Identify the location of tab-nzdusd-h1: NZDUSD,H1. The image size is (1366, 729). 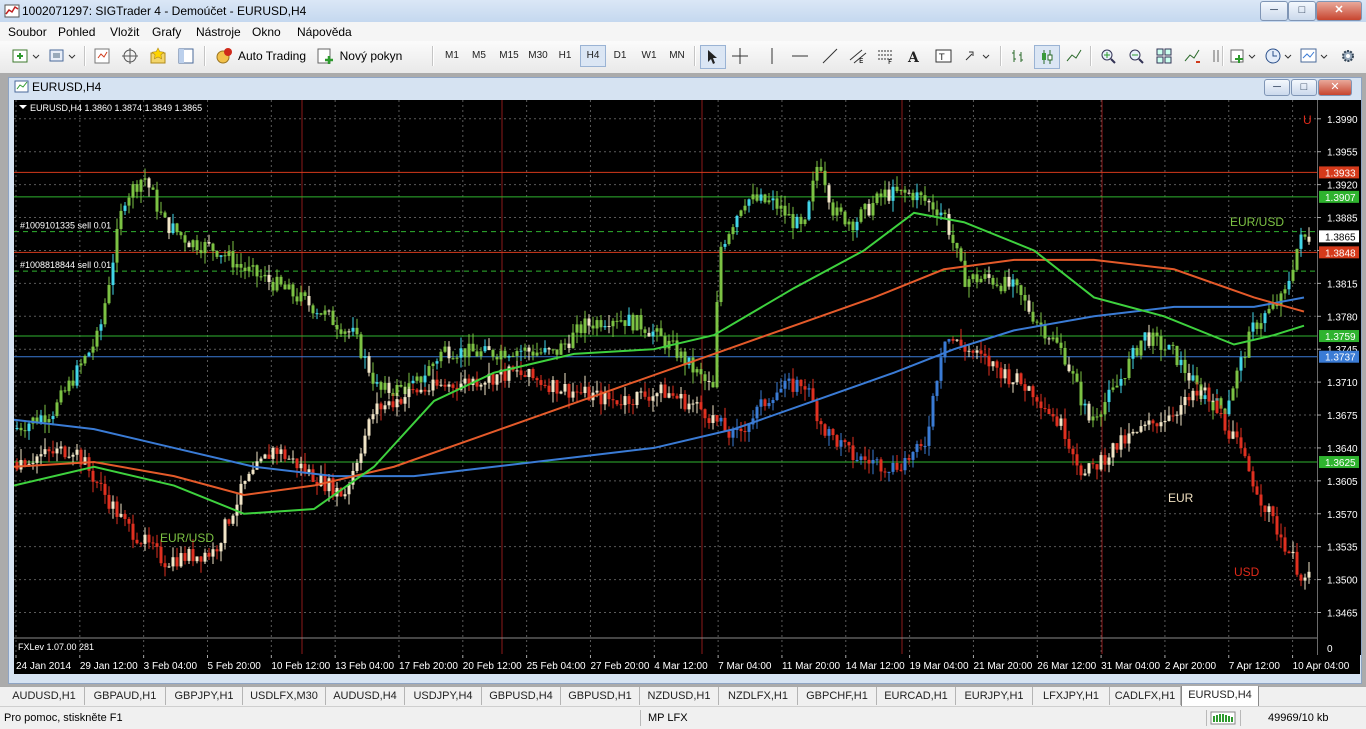
(679, 696).